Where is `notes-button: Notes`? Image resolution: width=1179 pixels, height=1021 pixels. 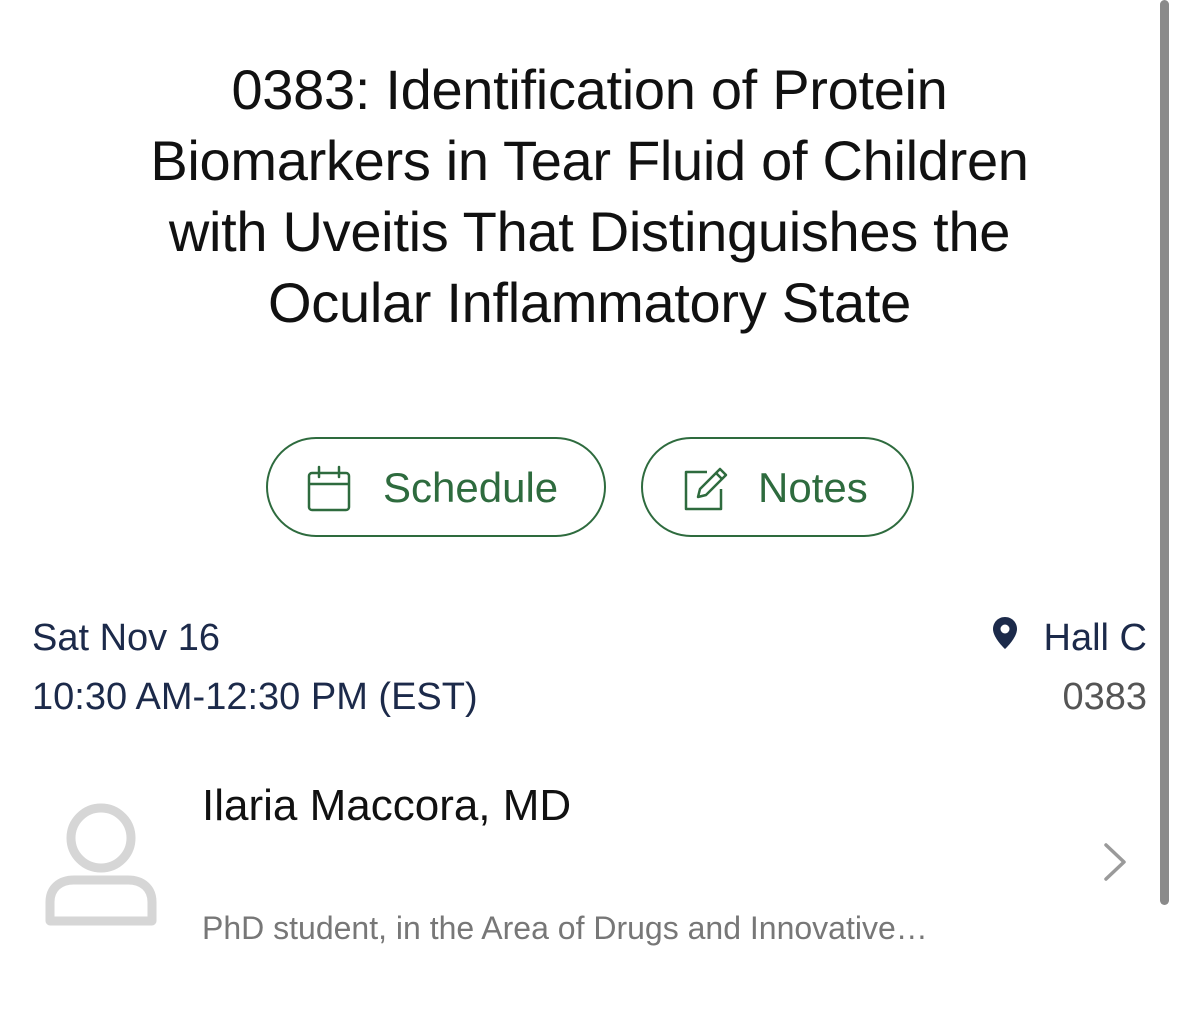
notes-button: Notes is located at coordinates (777, 487).